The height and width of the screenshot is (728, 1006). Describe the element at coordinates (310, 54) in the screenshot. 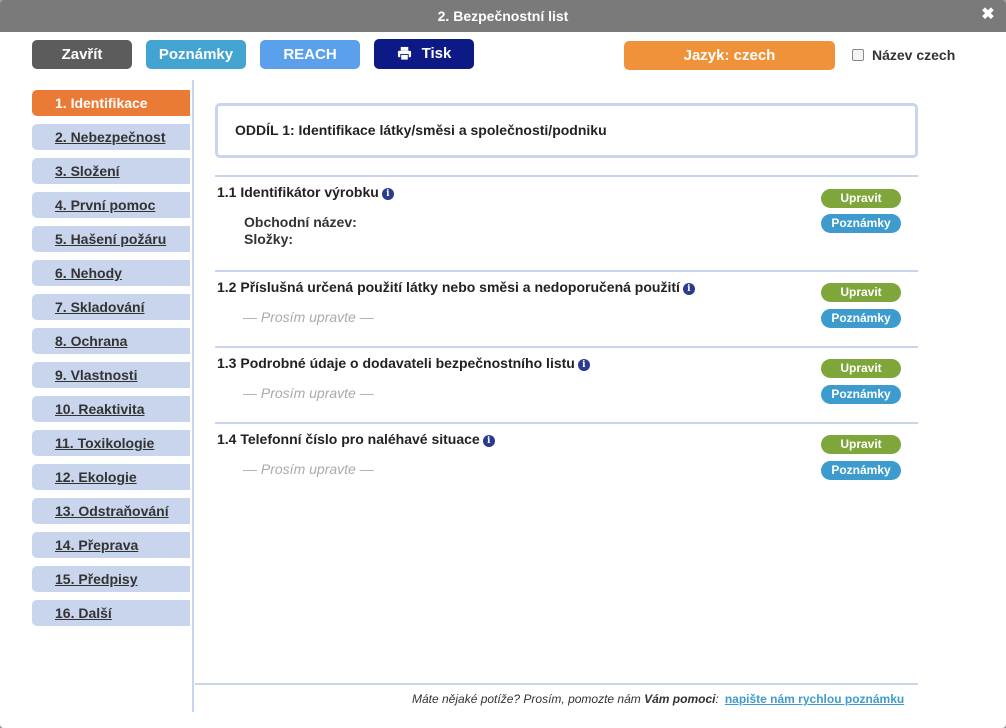

I see `reach-button: REACH` at that location.